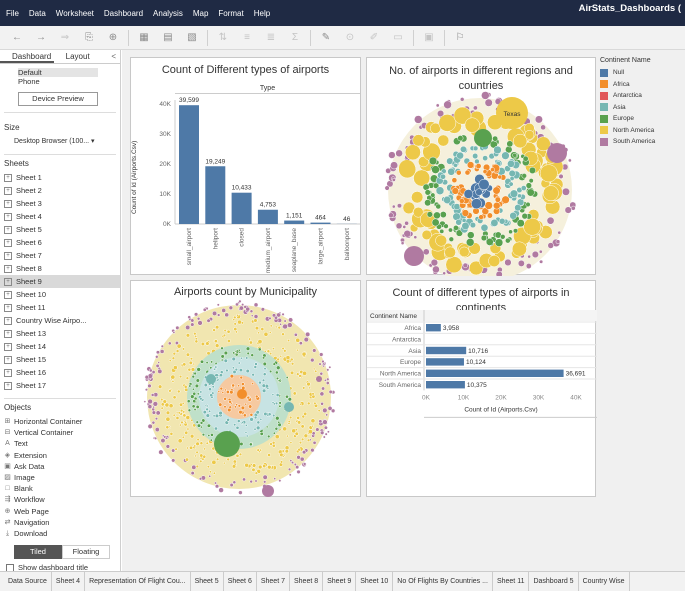  I want to click on device-phone: Phone, so click(69, 81).